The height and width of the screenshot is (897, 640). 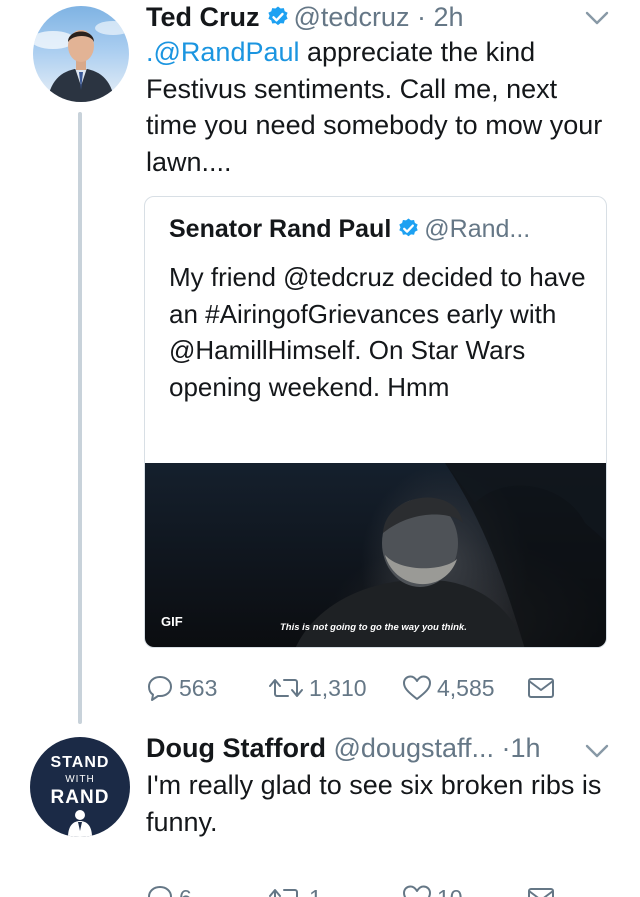 What do you see at coordinates (80, 762) in the screenshot?
I see `badge-text-stand: STAND` at bounding box center [80, 762].